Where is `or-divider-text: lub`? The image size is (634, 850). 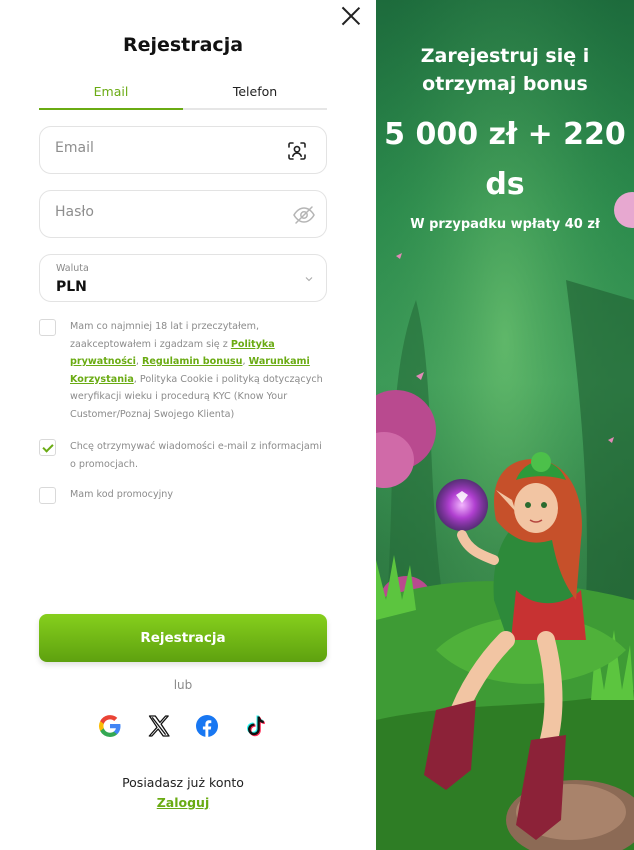
or-divider-text: lub is located at coordinates (183, 685).